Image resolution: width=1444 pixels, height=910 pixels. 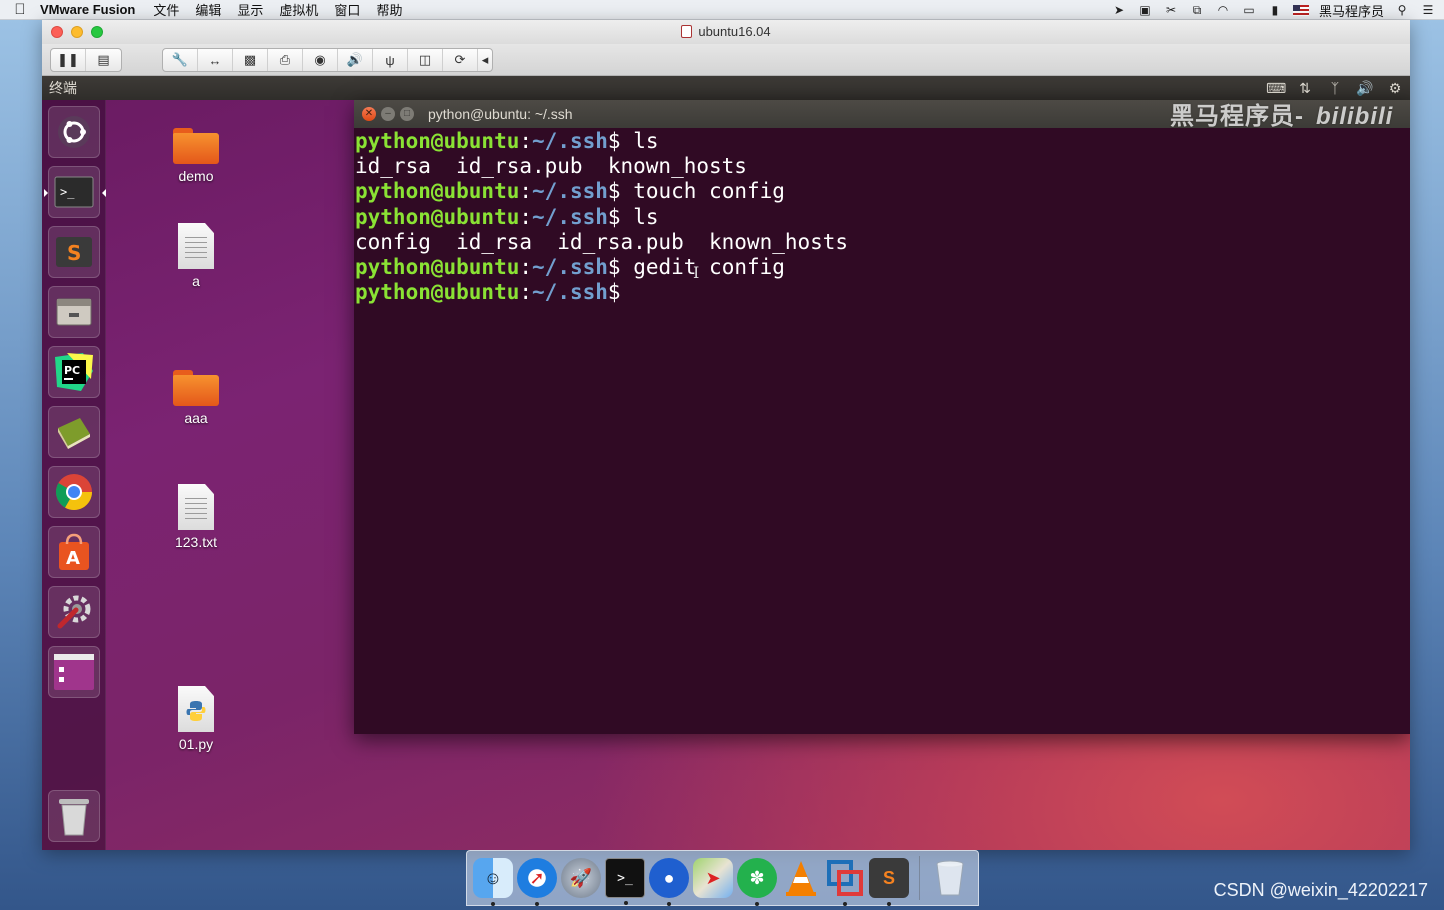 I want to click on dock-mindnode: ✽, so click(x=757, y=882).